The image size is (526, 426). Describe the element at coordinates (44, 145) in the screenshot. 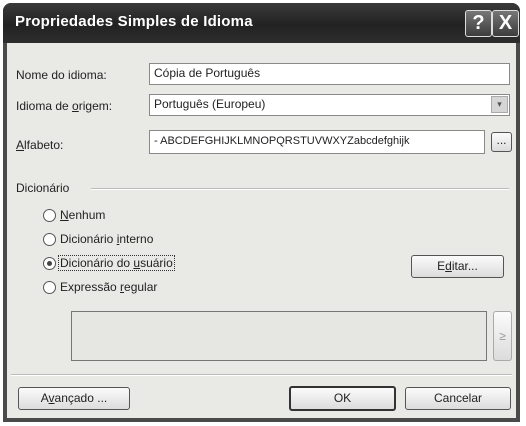

I see `alphabet-label-post: lfabeto:` at that location.